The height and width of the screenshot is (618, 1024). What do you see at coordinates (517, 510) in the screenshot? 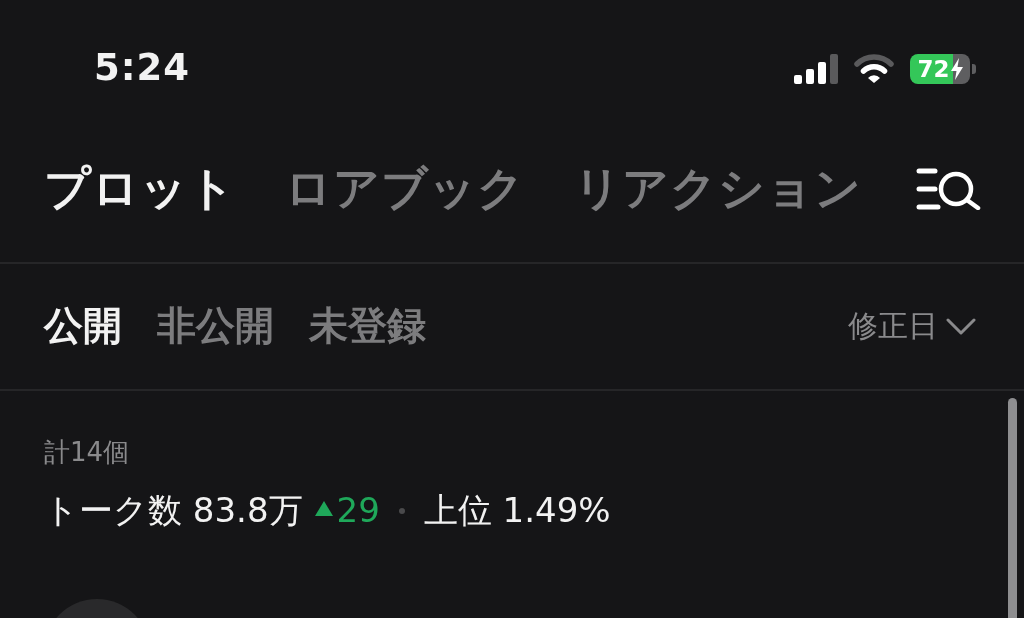
I see `rank-percentage: 上位 1.49%` at bounding box center [517, 510].